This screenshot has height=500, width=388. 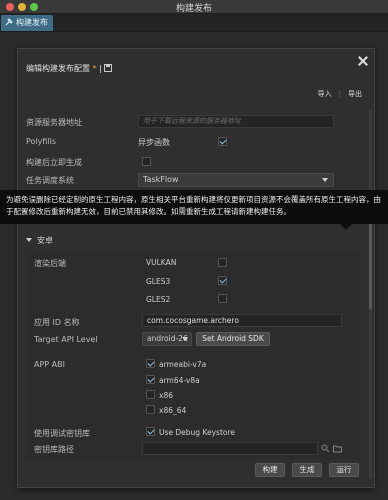 I want to click on abi-armeabi-v7a-checkbox, so click(x=150, y=363).